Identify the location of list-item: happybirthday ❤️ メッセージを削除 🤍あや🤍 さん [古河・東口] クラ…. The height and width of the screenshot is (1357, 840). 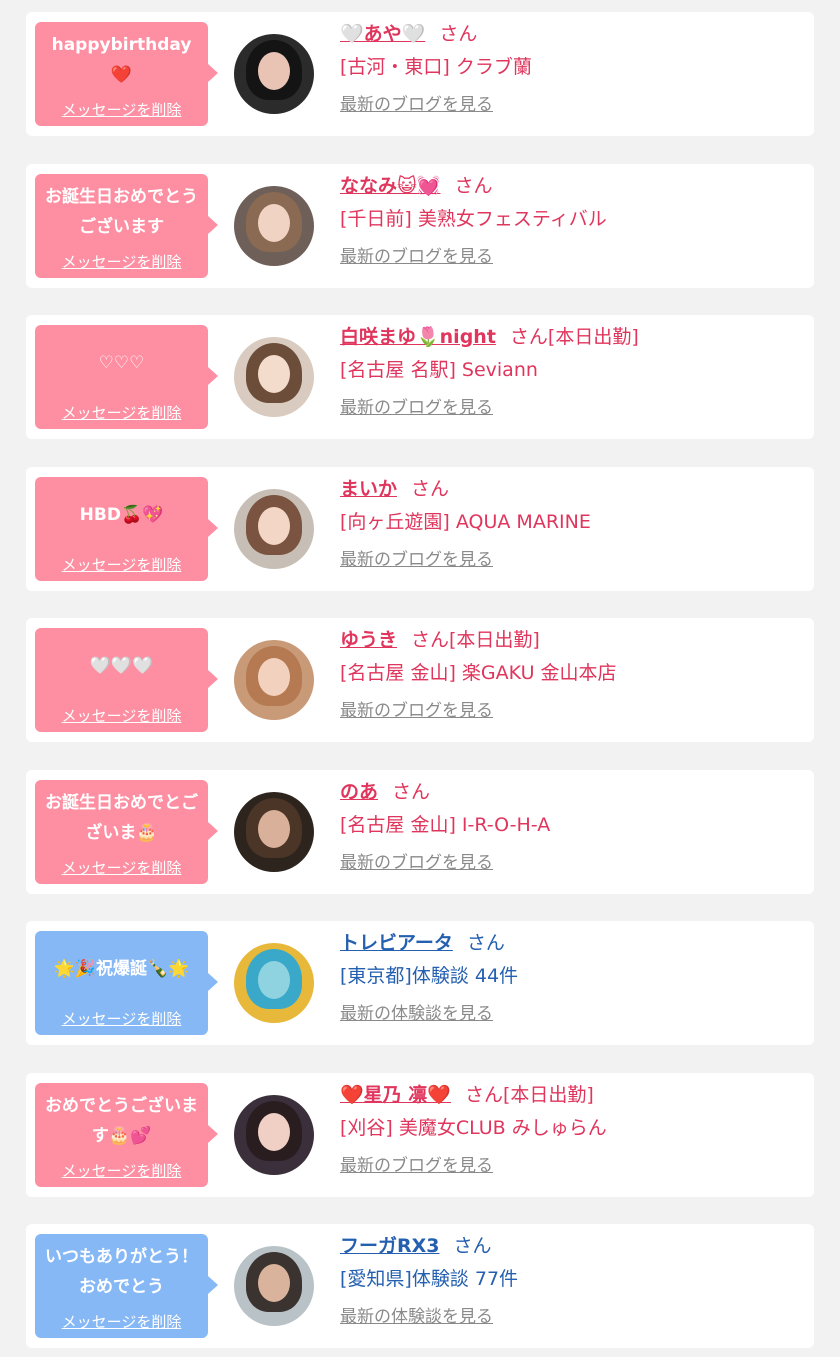
(420, 74).